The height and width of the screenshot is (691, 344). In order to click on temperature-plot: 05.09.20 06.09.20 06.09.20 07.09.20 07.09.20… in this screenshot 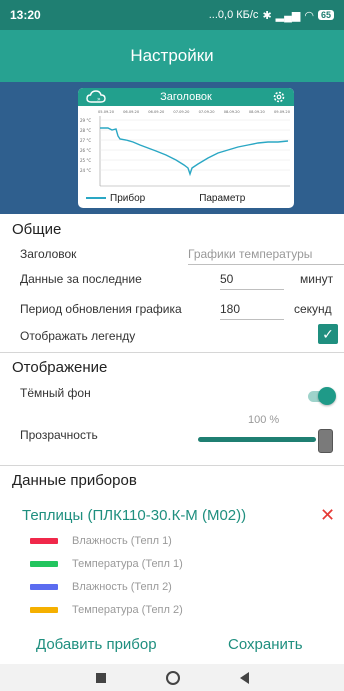, I will do `click(185, 148)`.